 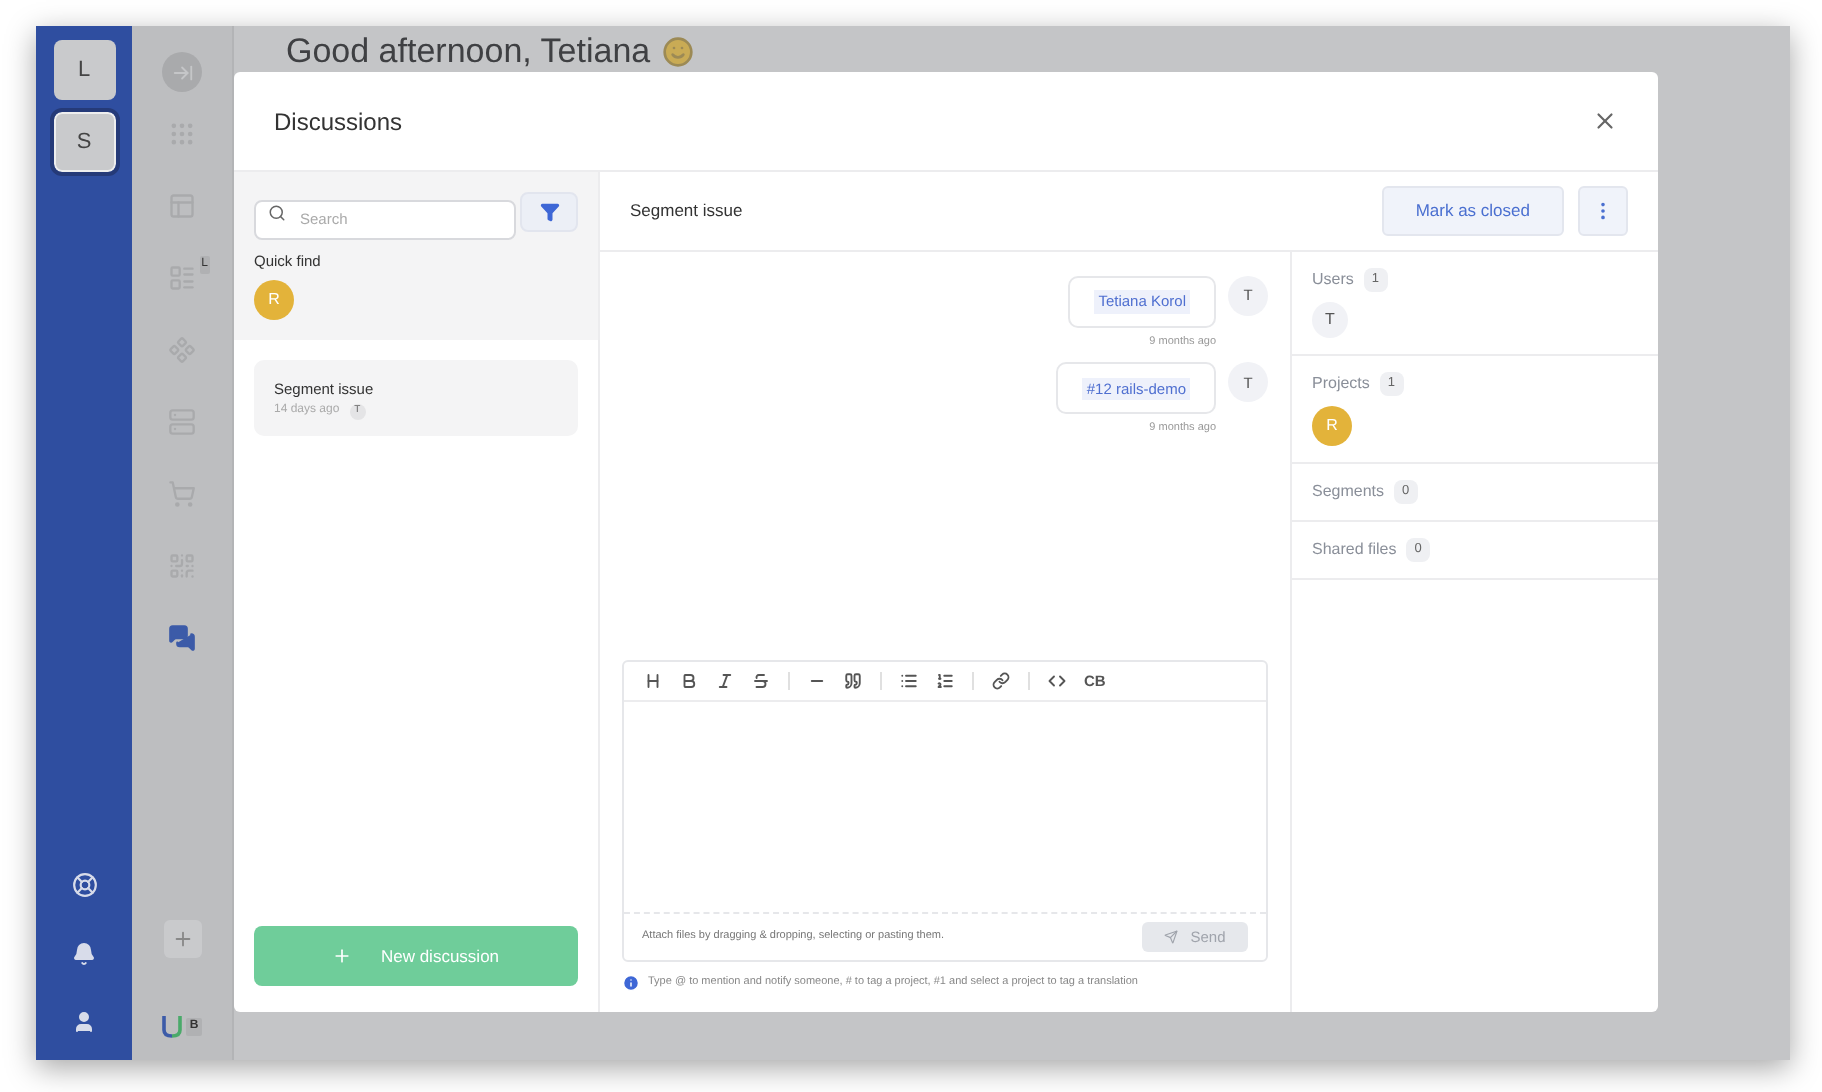 What do you see at coordinates (1057, 681) in the screenshot?
I see `code-icon` at bounding box center [1057, 681].